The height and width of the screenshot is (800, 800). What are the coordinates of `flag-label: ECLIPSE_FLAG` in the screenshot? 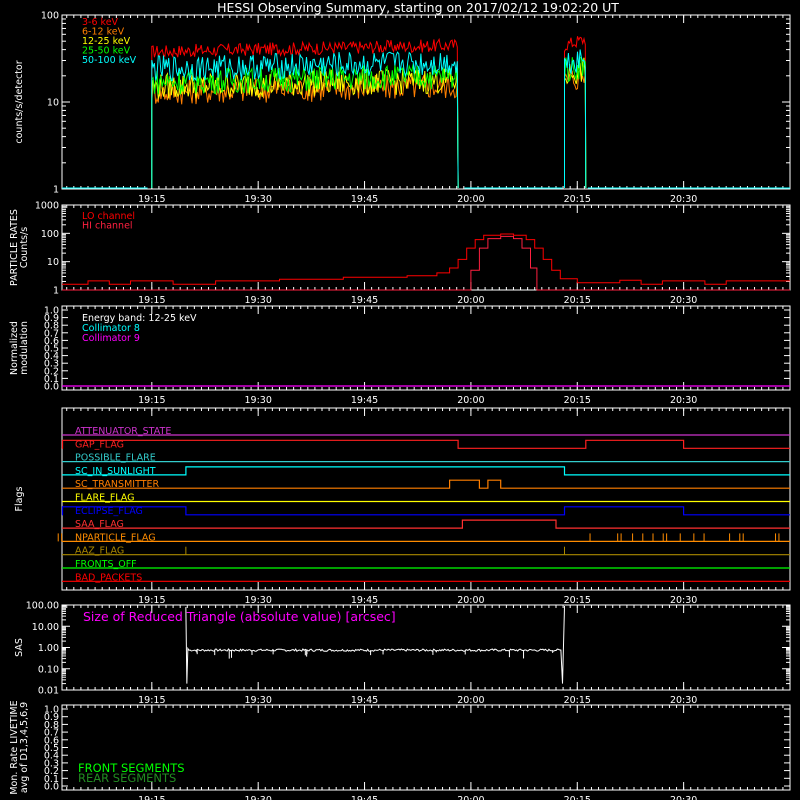 It's located at (109, 511).